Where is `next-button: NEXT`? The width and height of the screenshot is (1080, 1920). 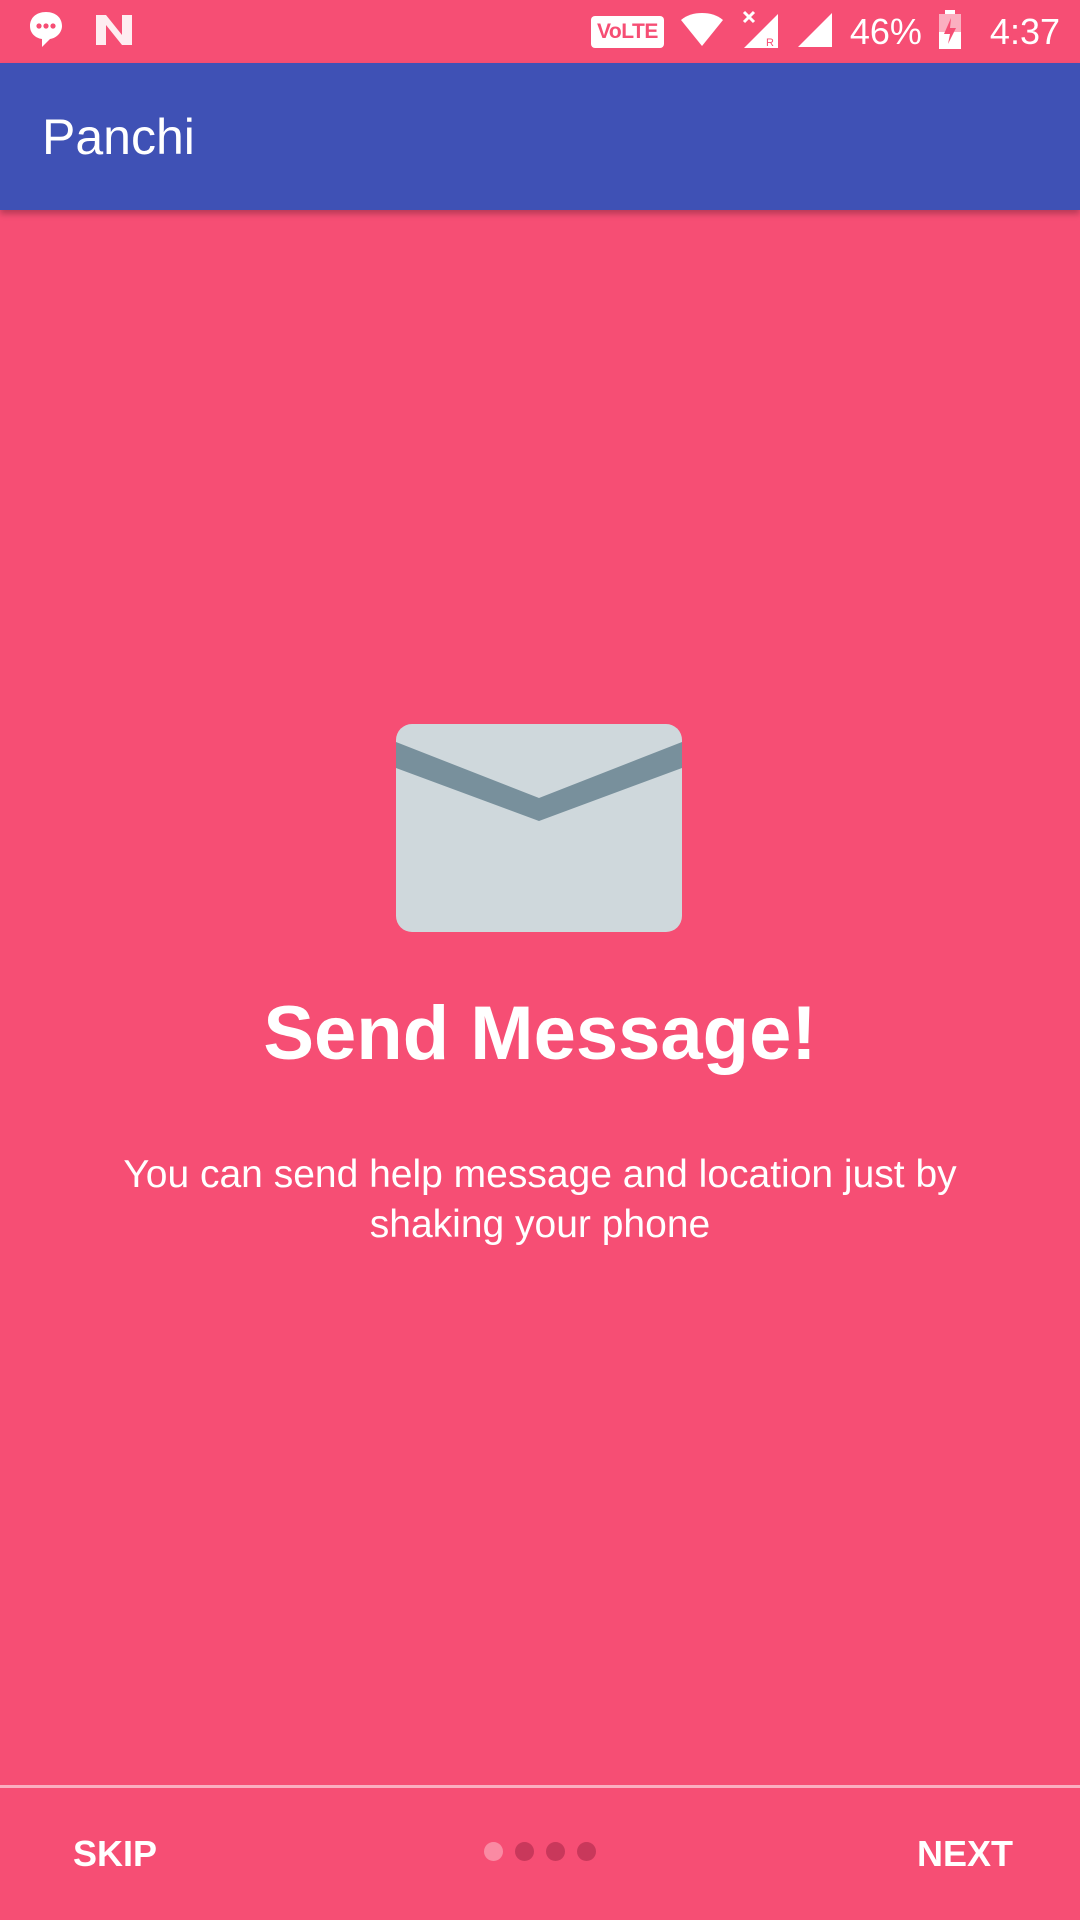
next-button: NEXT is located at coordinates (965, 1854).